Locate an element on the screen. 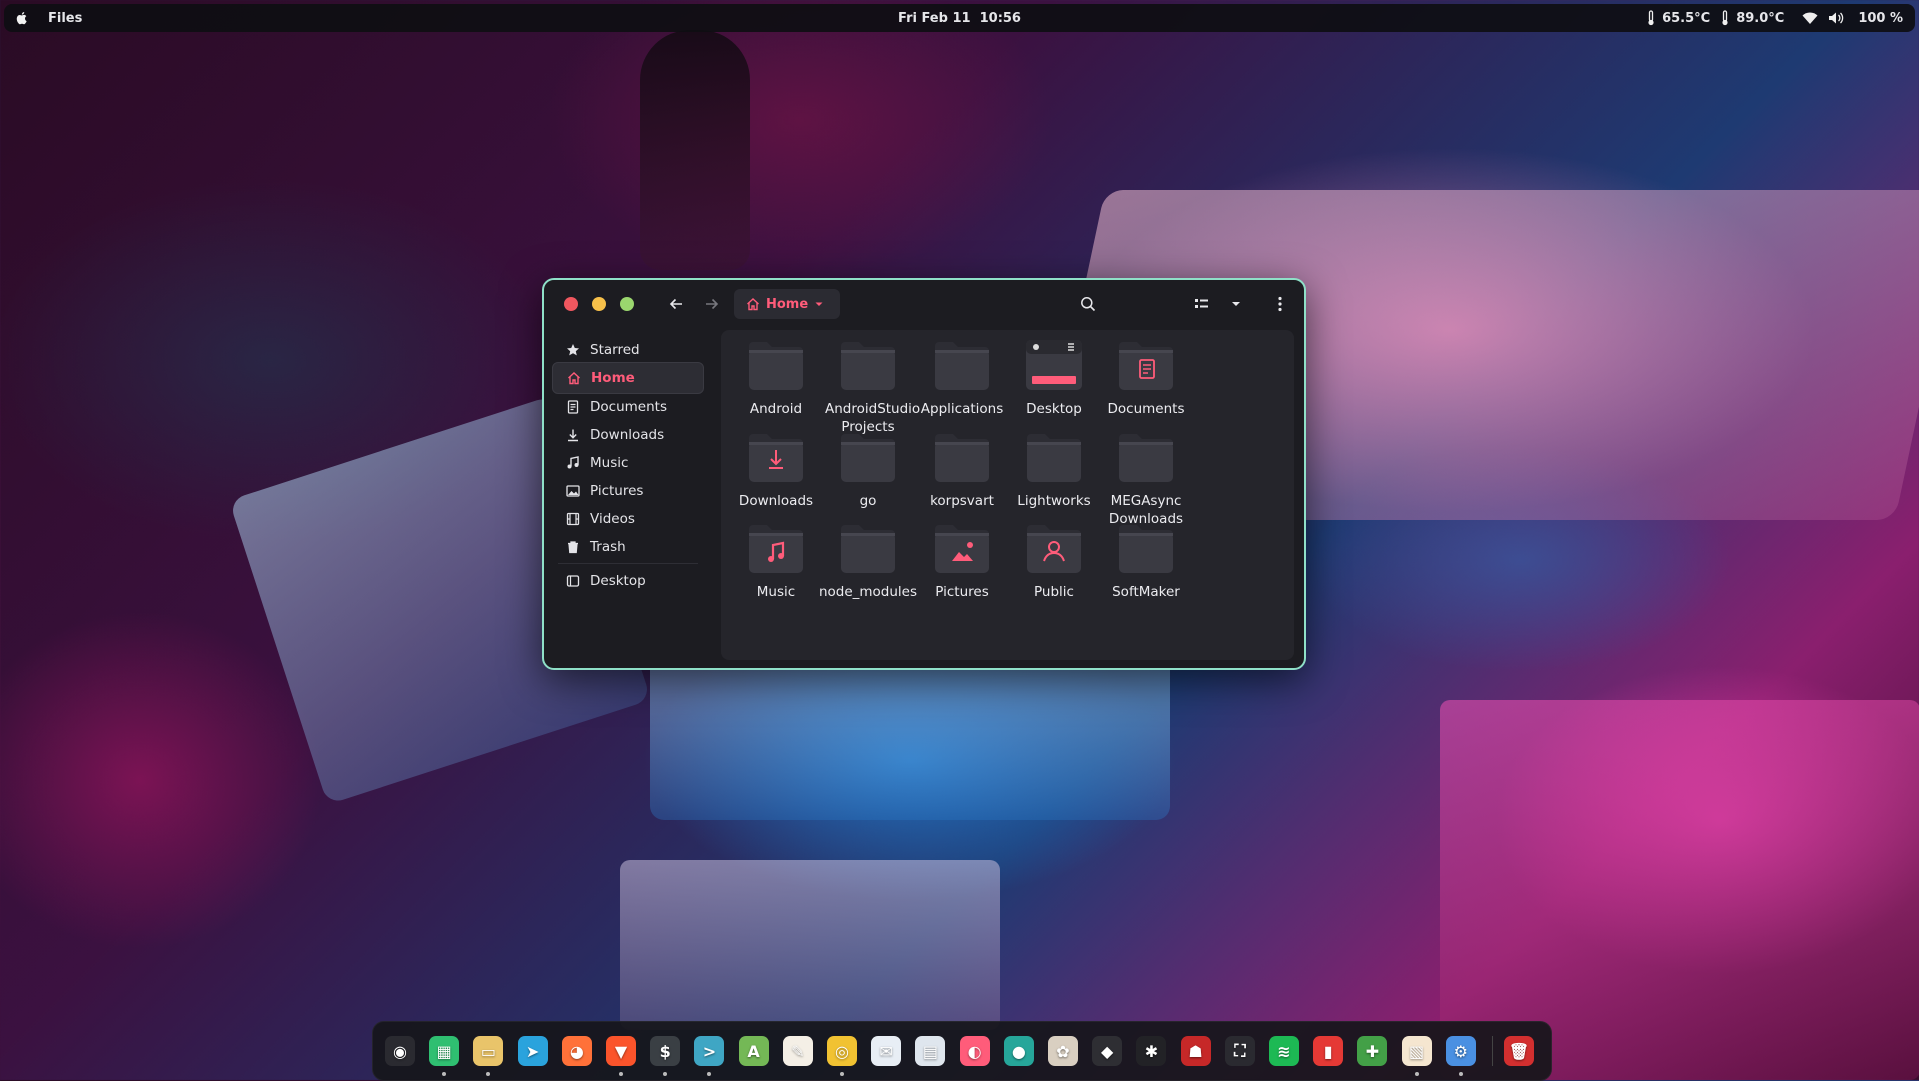 The height and width of the screenshot is (1081, 1919). search-button is located at coordinates (1088, 304).